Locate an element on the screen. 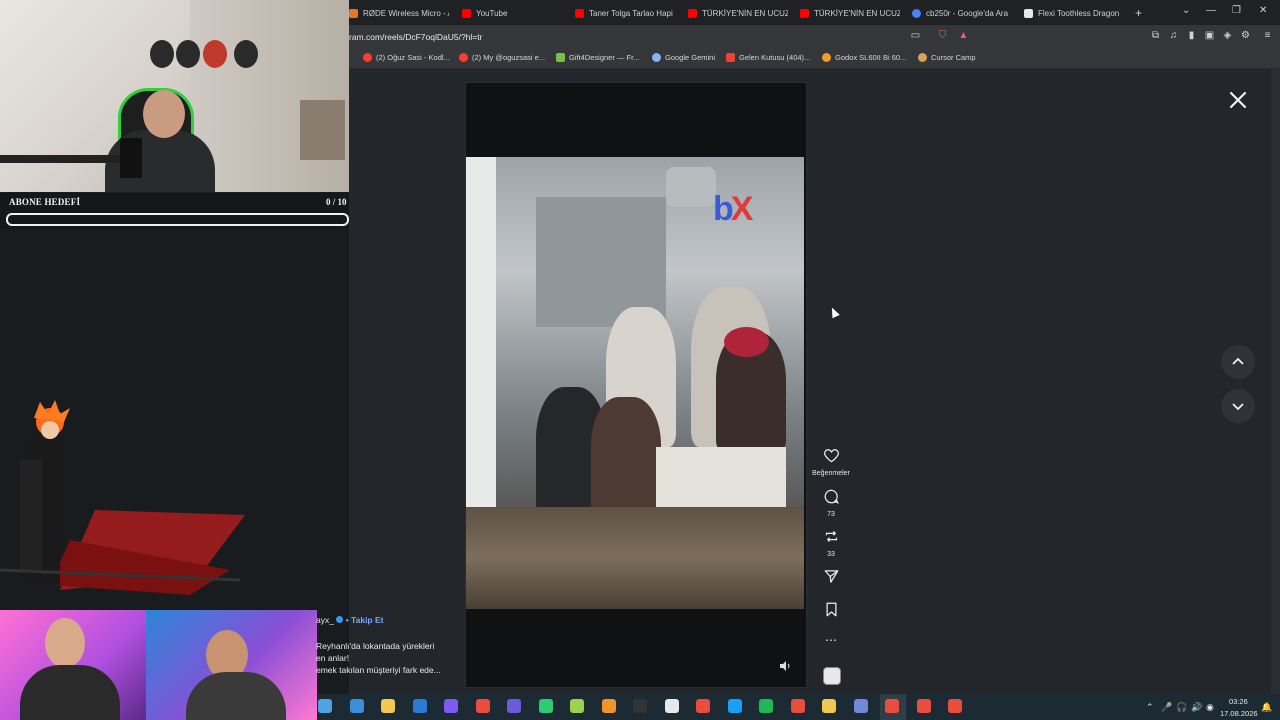 The width and height of the screenshot is (1280, 720). comment-icon is located at coordinates (831, 496).